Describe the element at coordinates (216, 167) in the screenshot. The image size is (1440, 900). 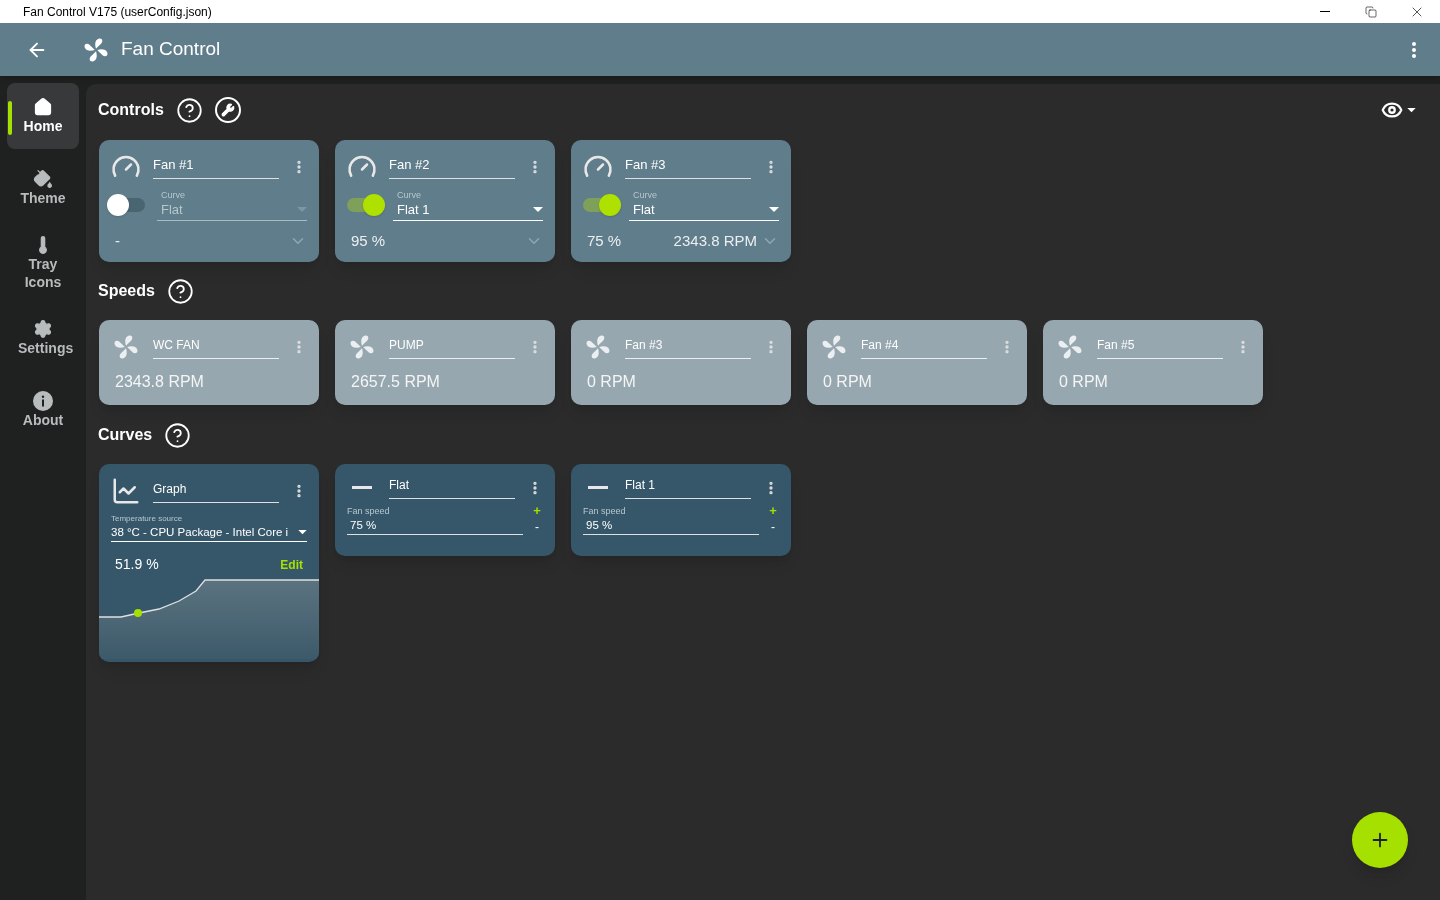
I see `name-field: Fan #1` at that location.